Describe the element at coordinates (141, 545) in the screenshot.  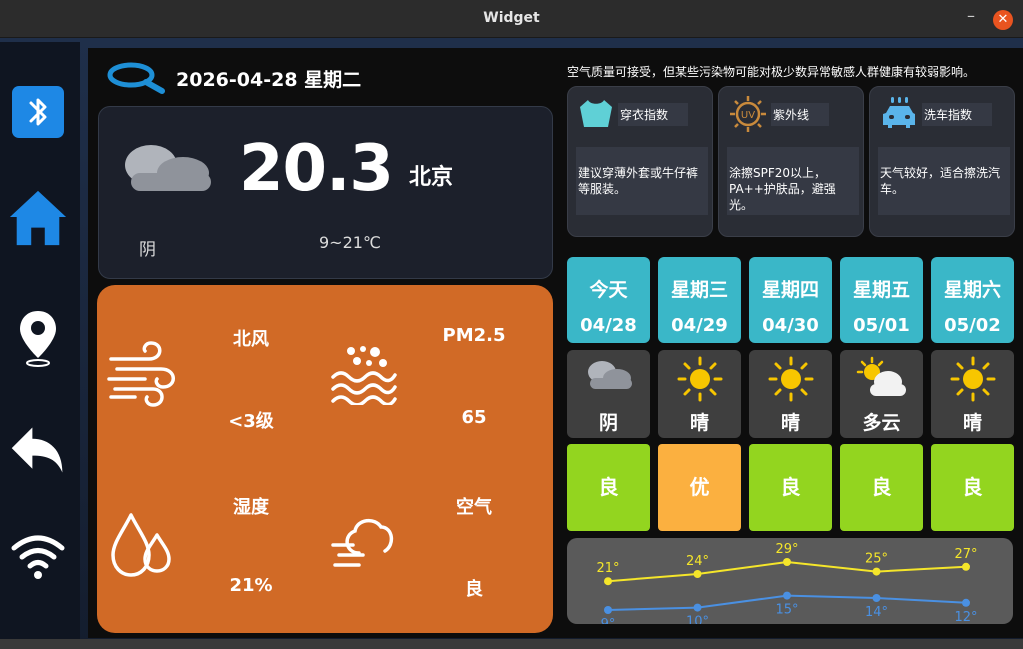
I see `humidity-icon` at that location.